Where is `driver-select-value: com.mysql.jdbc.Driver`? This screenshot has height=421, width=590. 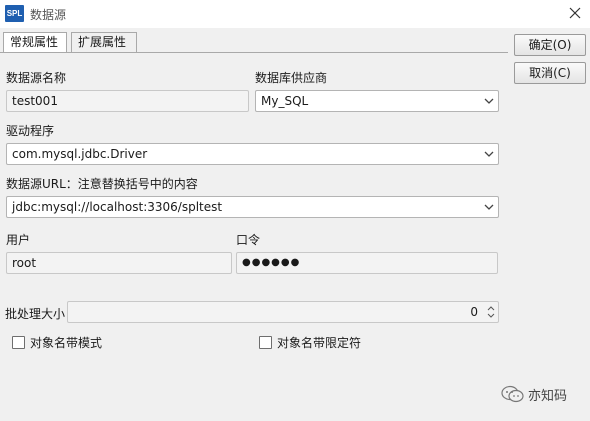 driver-select-value: com.mysql.jdbc.Driver is located at coordinates (80, 154).